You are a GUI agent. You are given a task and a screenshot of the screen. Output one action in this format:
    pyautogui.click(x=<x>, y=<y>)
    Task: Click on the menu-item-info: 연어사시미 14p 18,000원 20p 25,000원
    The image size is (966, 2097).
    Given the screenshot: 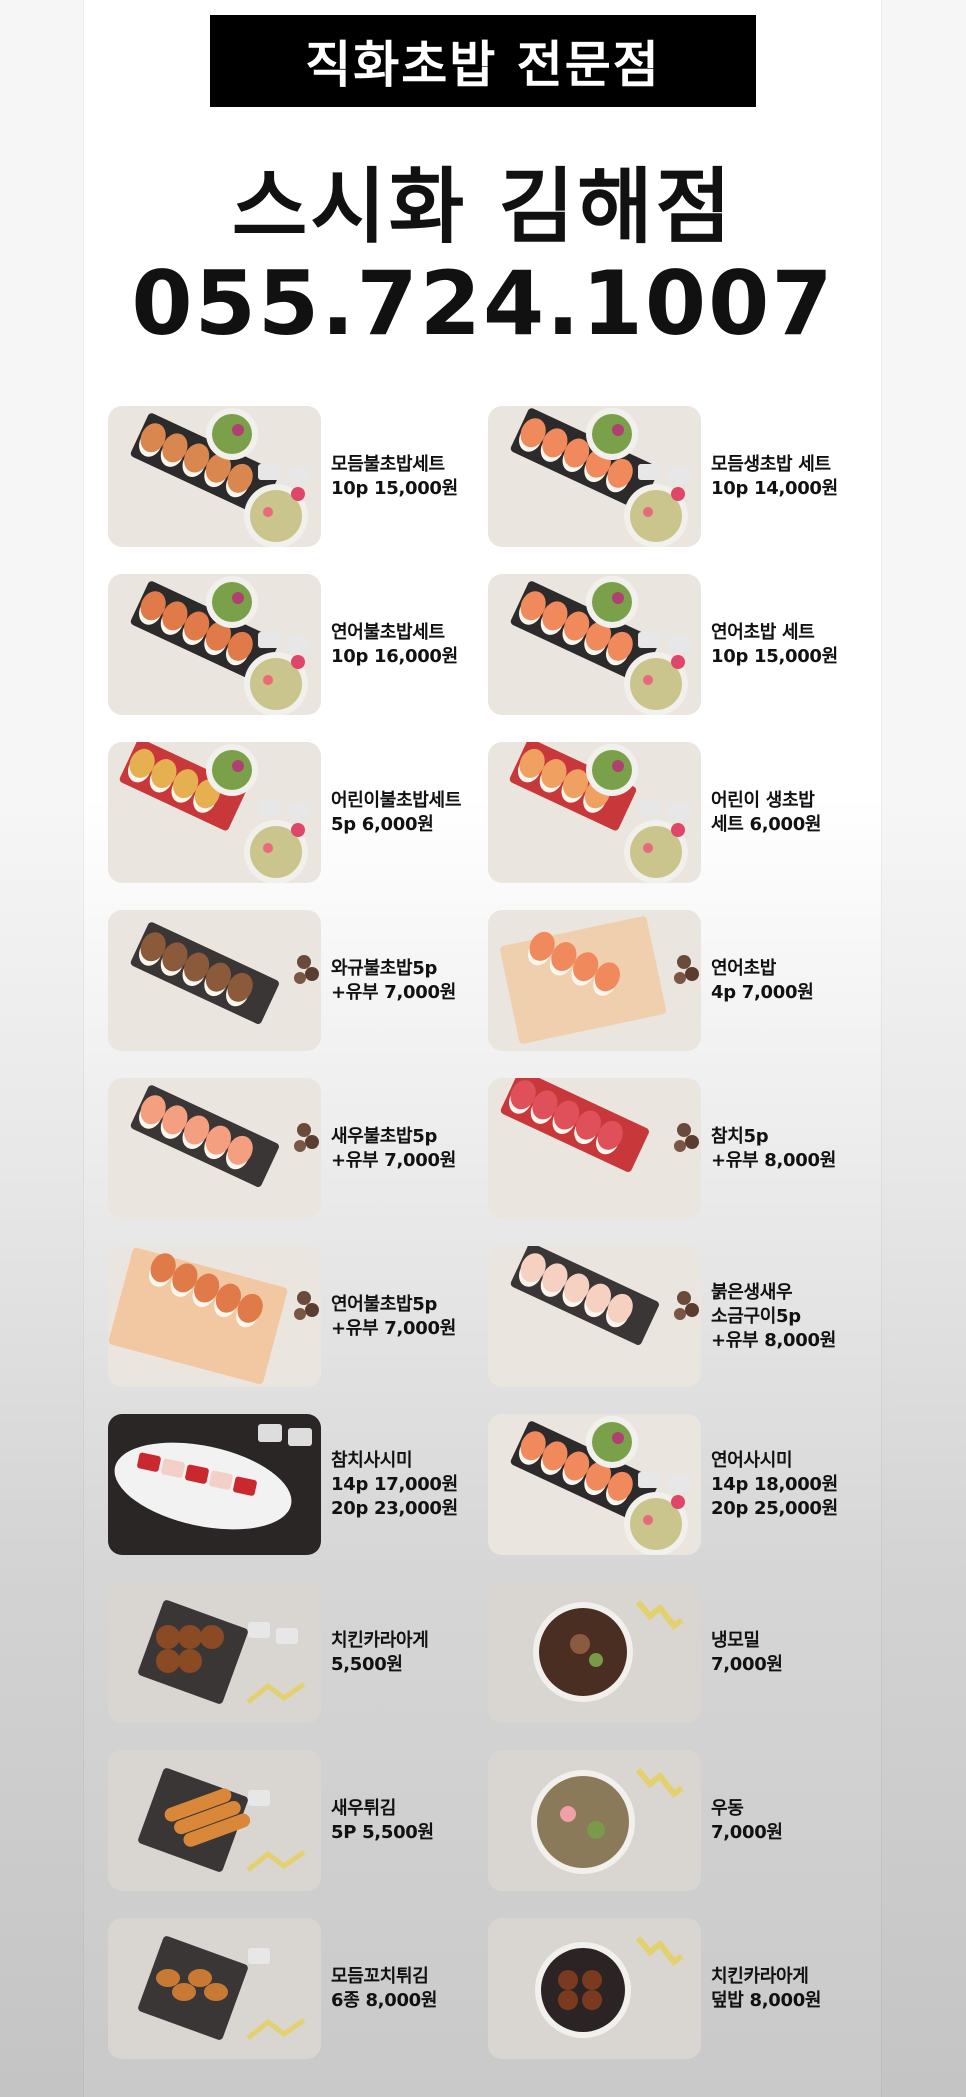 What is the action you would take?
    pyautogui.click(x=774, y=1485)
    